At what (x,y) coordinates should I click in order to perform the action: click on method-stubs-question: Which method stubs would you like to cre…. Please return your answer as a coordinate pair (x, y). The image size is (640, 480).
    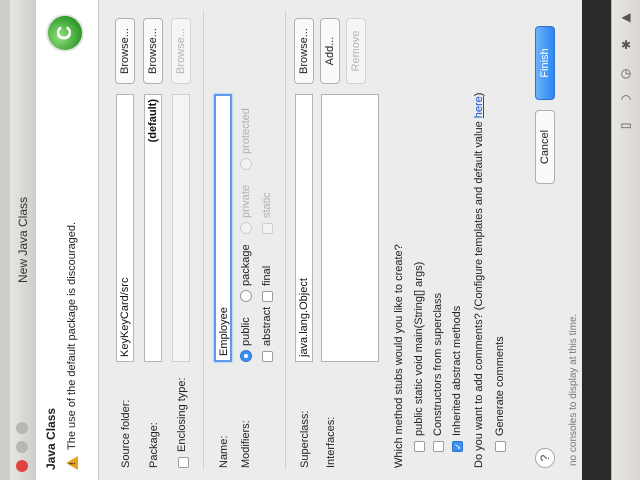
    Looking at the image, I should click on (399, 356).